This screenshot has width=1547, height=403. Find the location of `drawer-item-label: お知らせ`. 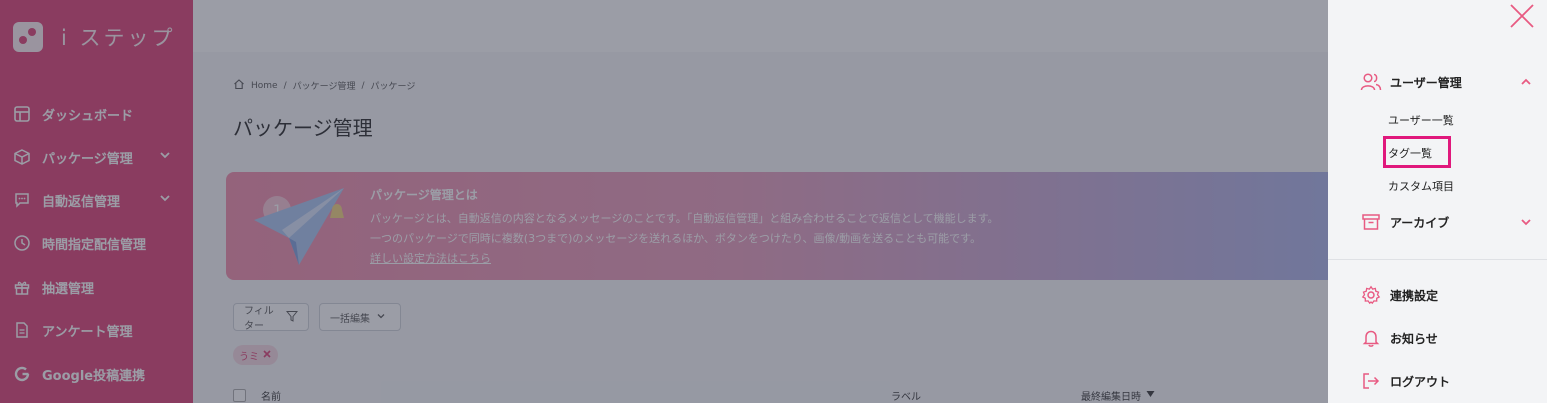

drawer-item-label: お知らせ is located at coordinates (1414, 338).